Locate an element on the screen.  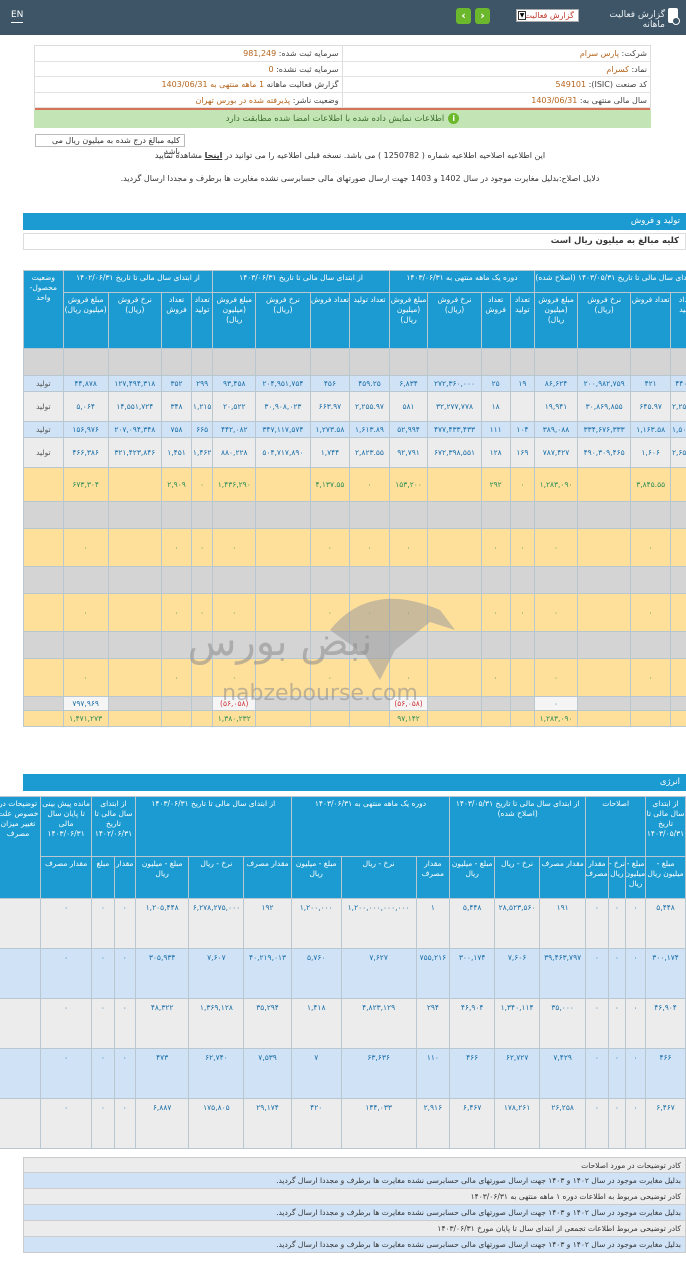
table-cell: ۸۸۰,۲۲۸ is located at coordinates (234, 452).